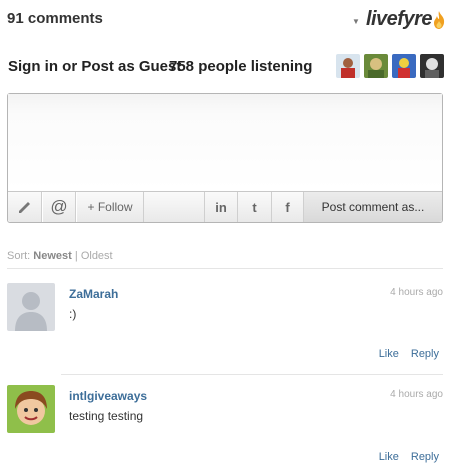 Image resolution: width=452 pixels, height=469 pixels. What do you see at coordinates (93, 294) in the screenshot?
I see `comment-author: ZaMarah` at bounding box center [93, 294].